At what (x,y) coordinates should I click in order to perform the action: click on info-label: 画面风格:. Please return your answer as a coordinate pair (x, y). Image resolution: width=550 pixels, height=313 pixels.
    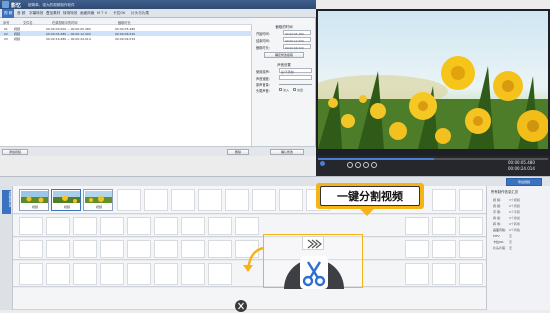
    Looking at the image, I should click on (500, 230).